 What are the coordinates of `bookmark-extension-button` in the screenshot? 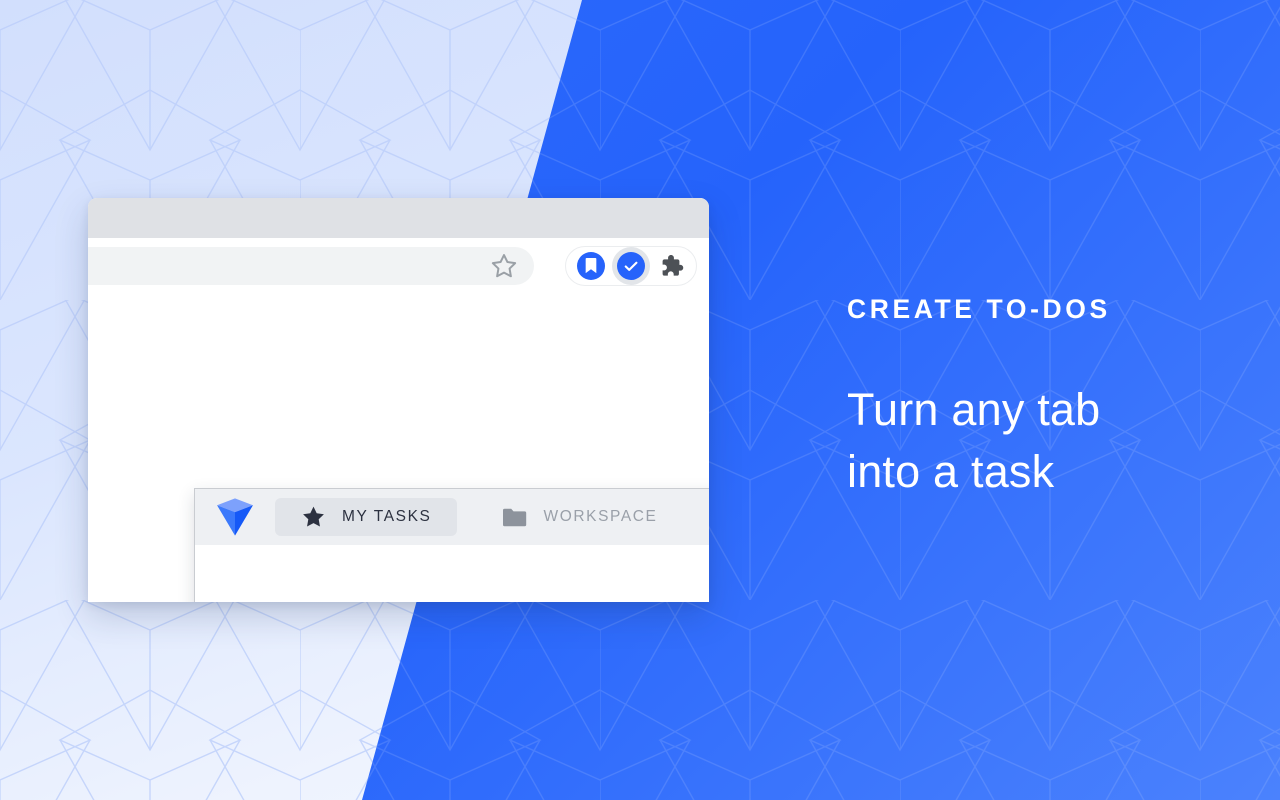 It's located at (591, 266).